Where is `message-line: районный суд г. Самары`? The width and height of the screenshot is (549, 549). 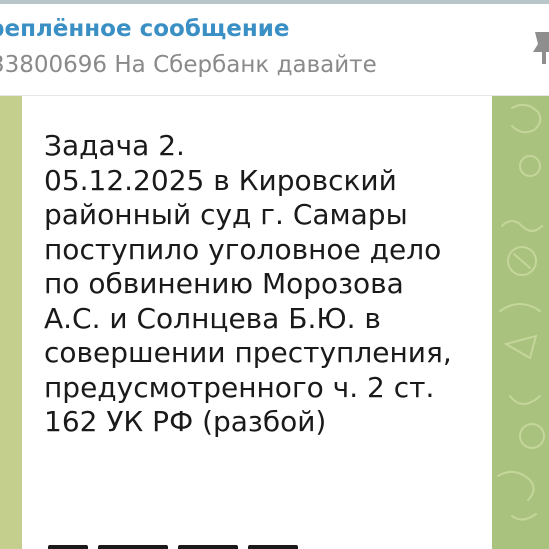 message-line: районный суд г. Самары is located at coordinates (226, 214).